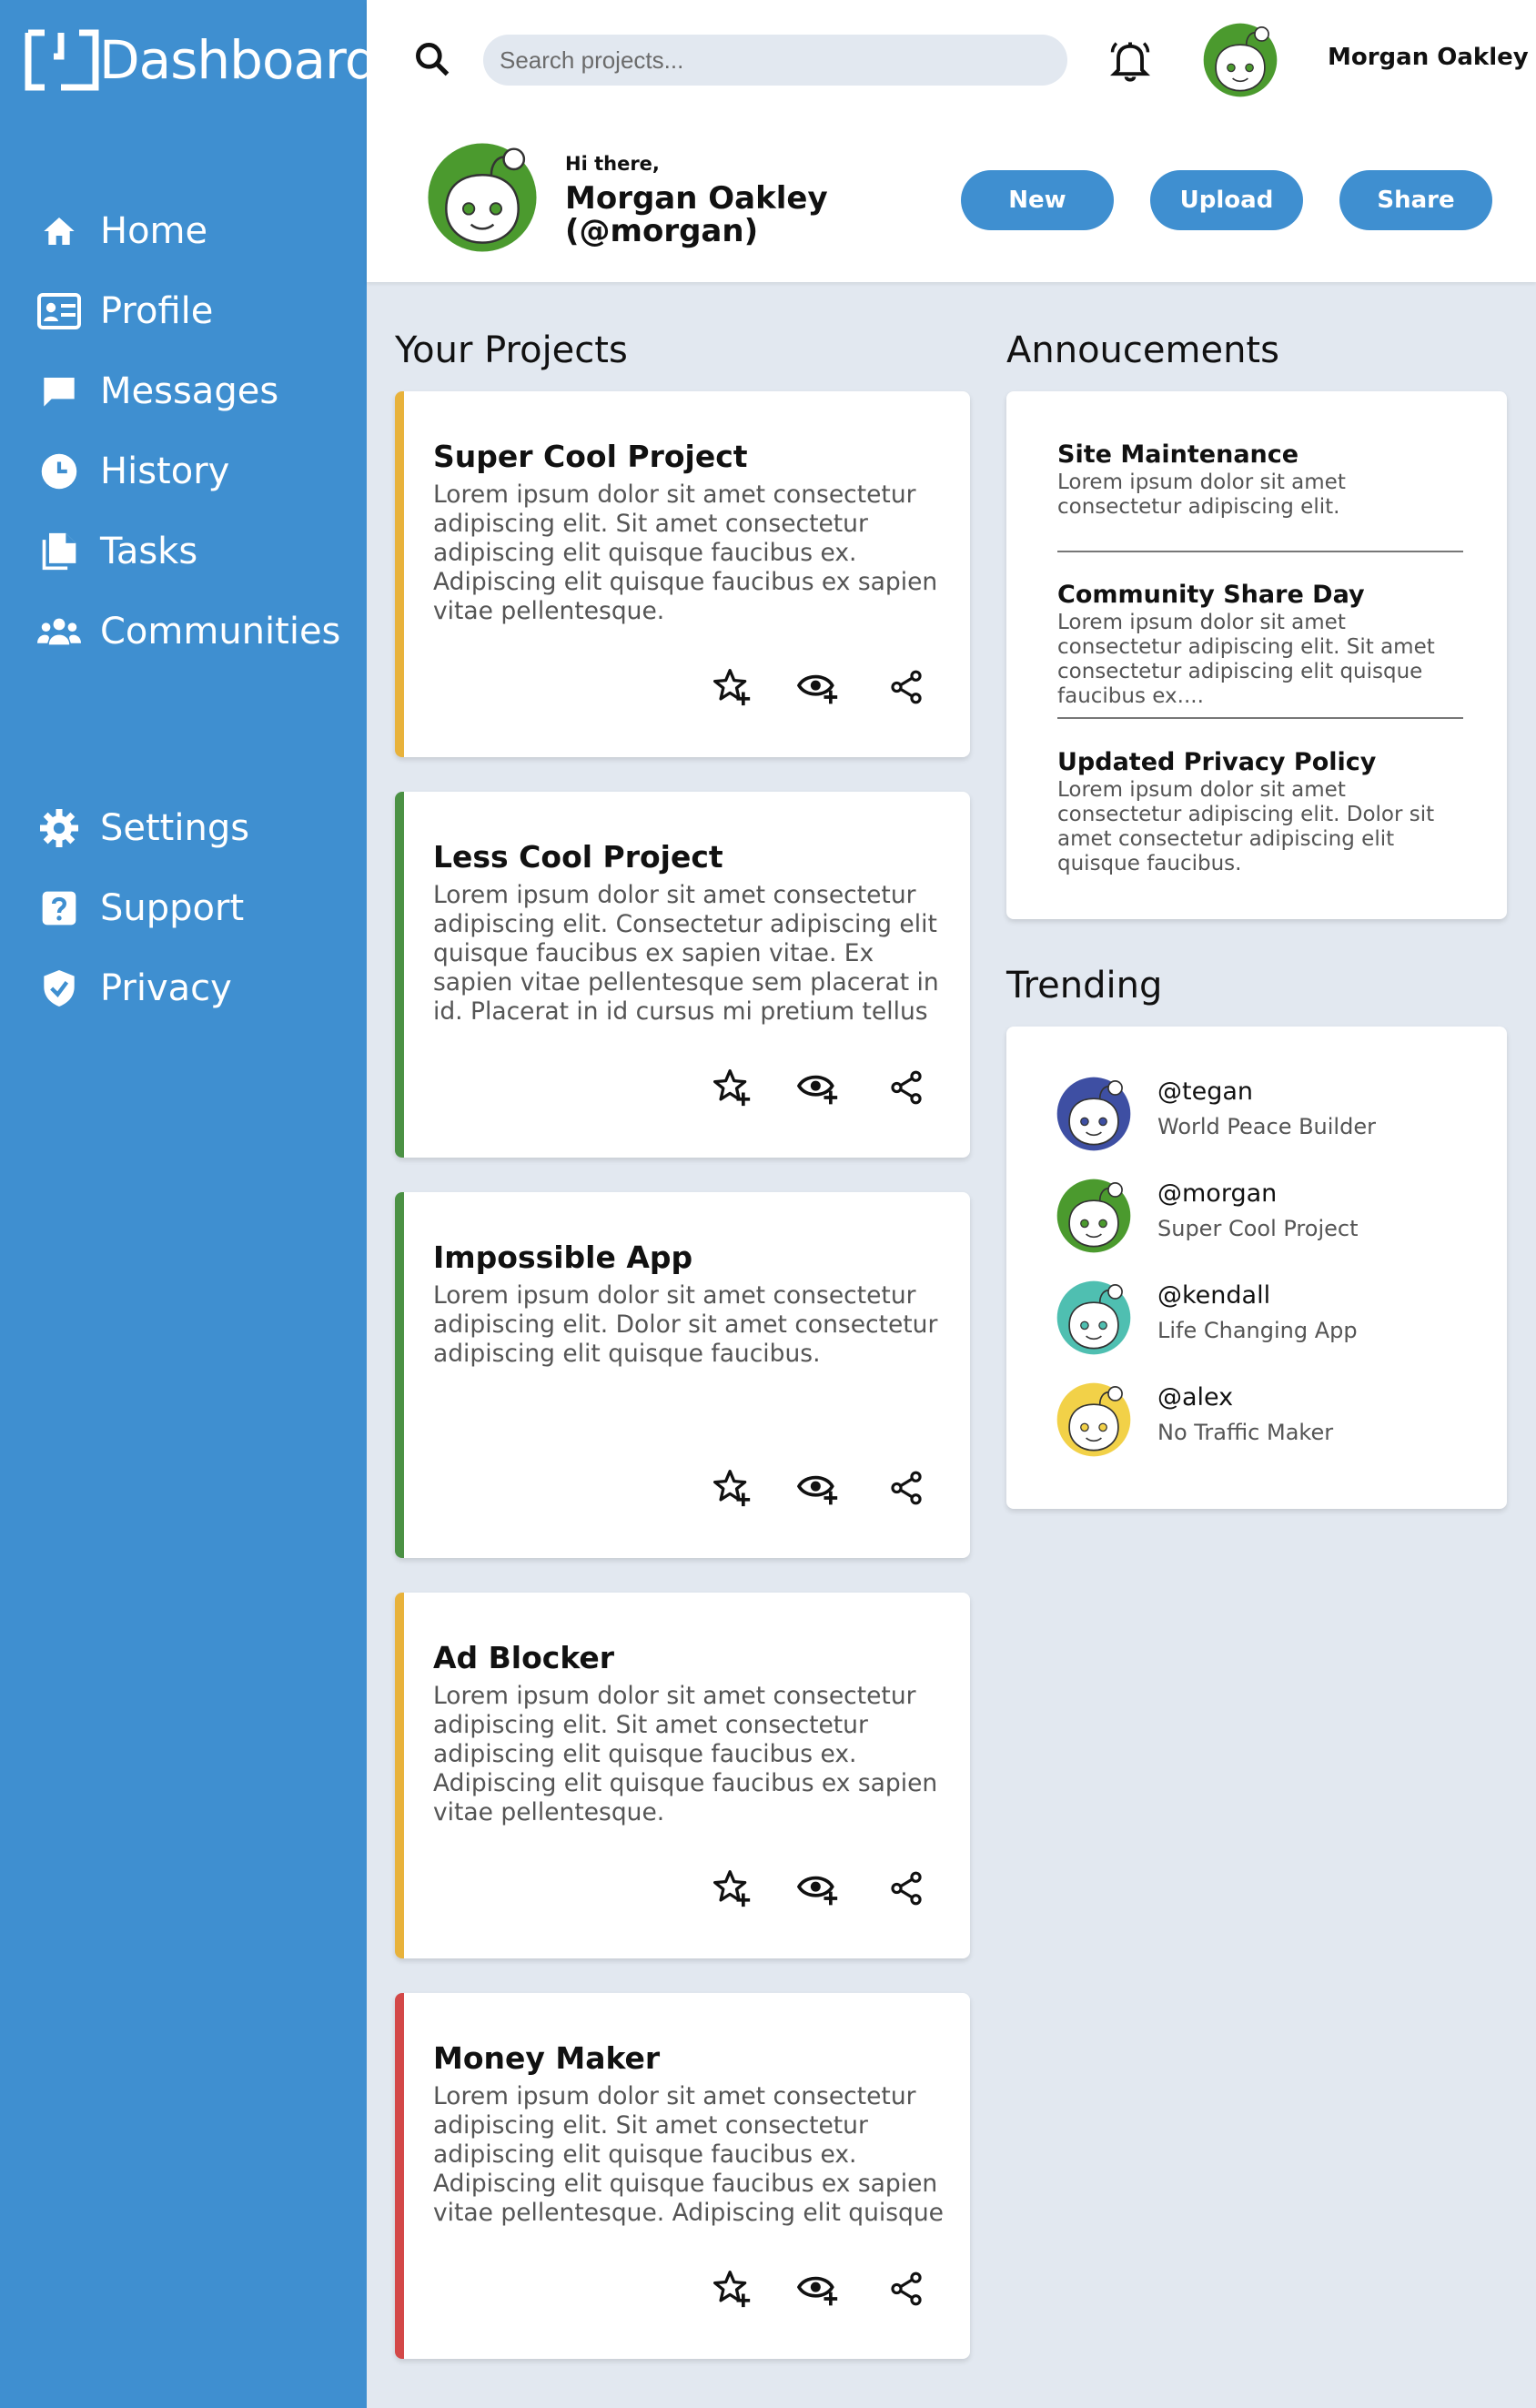 The image size is (1536, 2408). I want to click on sidebar-item-label: Privacy, so click(166, 988).